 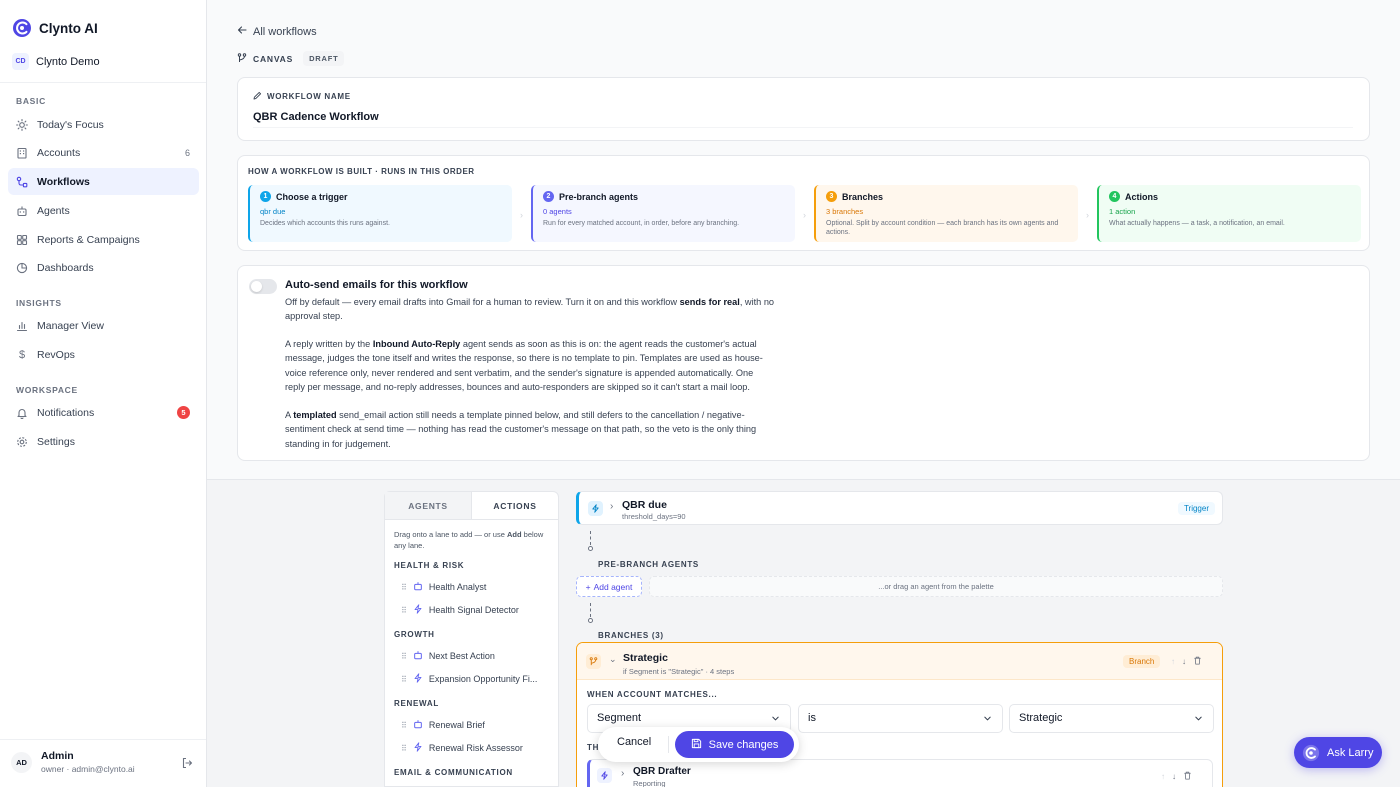 What do you see at coordinates (68, 28) in the screenshot?
I see `app-name: Clynto AI` at bounding box center [68, 28].